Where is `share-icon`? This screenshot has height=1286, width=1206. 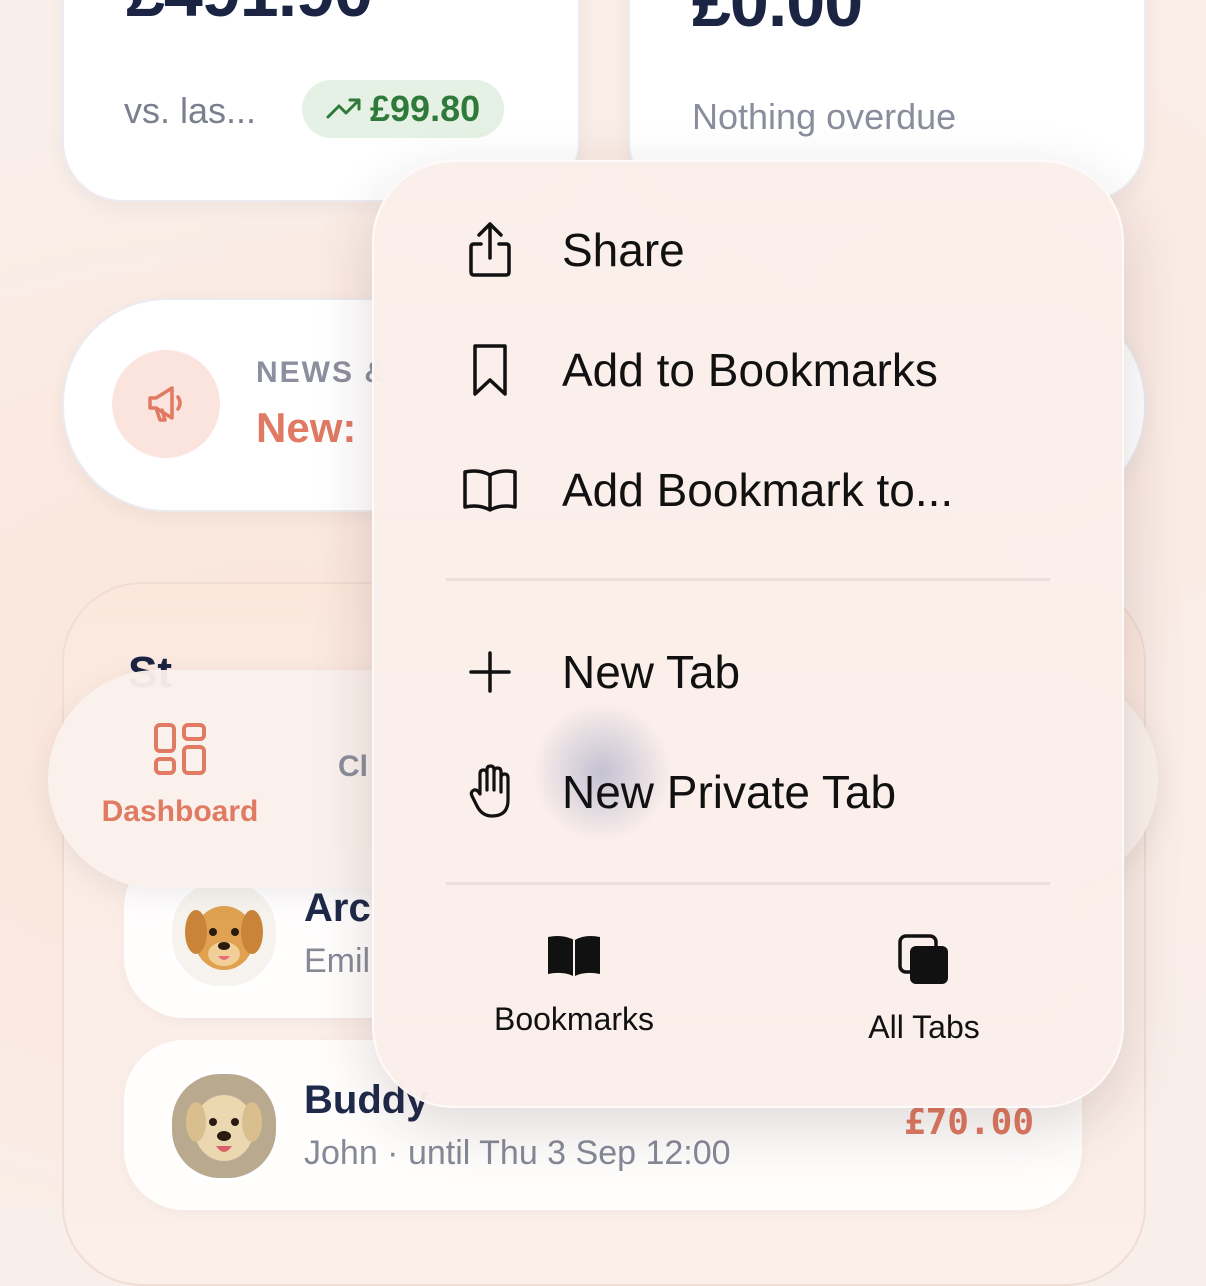 share-icon is located at coordinates (490, 250).